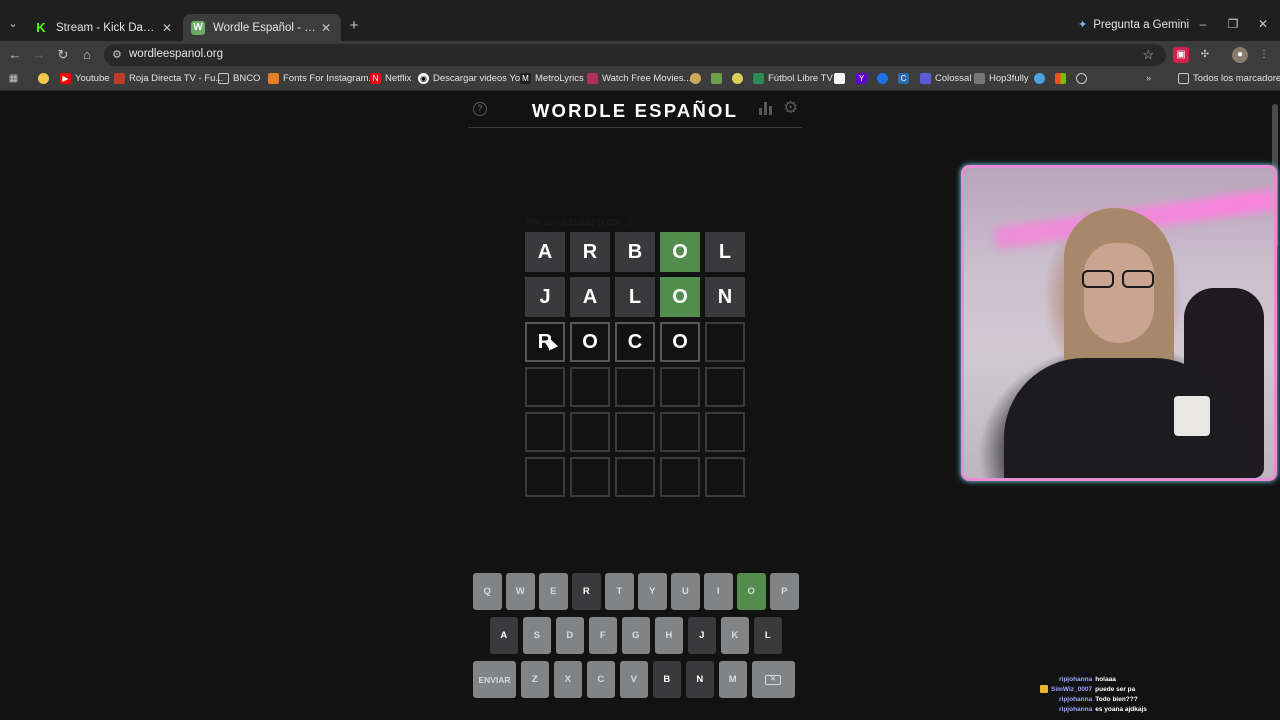 Image resolution: width=1280 pixels, height=720 pixels. What do you see at coordinates (1155, 690) in the screenshot?
I see `chat-message: SimWiz_0007 puede ser pa` at bounding box center [1155, 690].